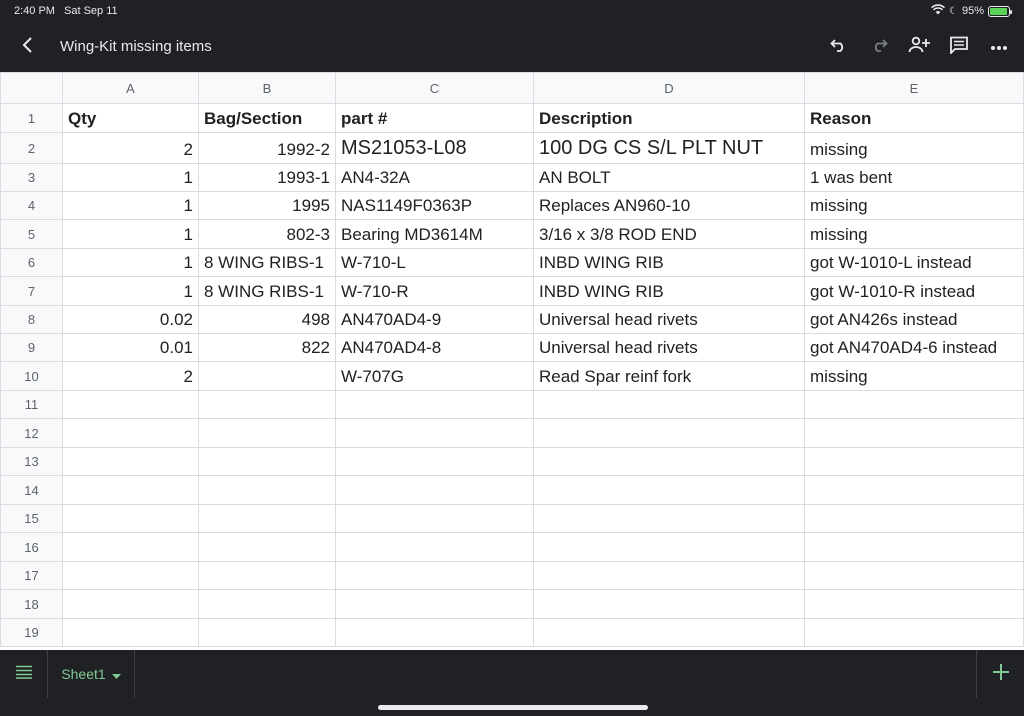 Image resolution: width=1024 pixels, height=716 pixels. I want to click on cell-b: 498, so click(267, 319).